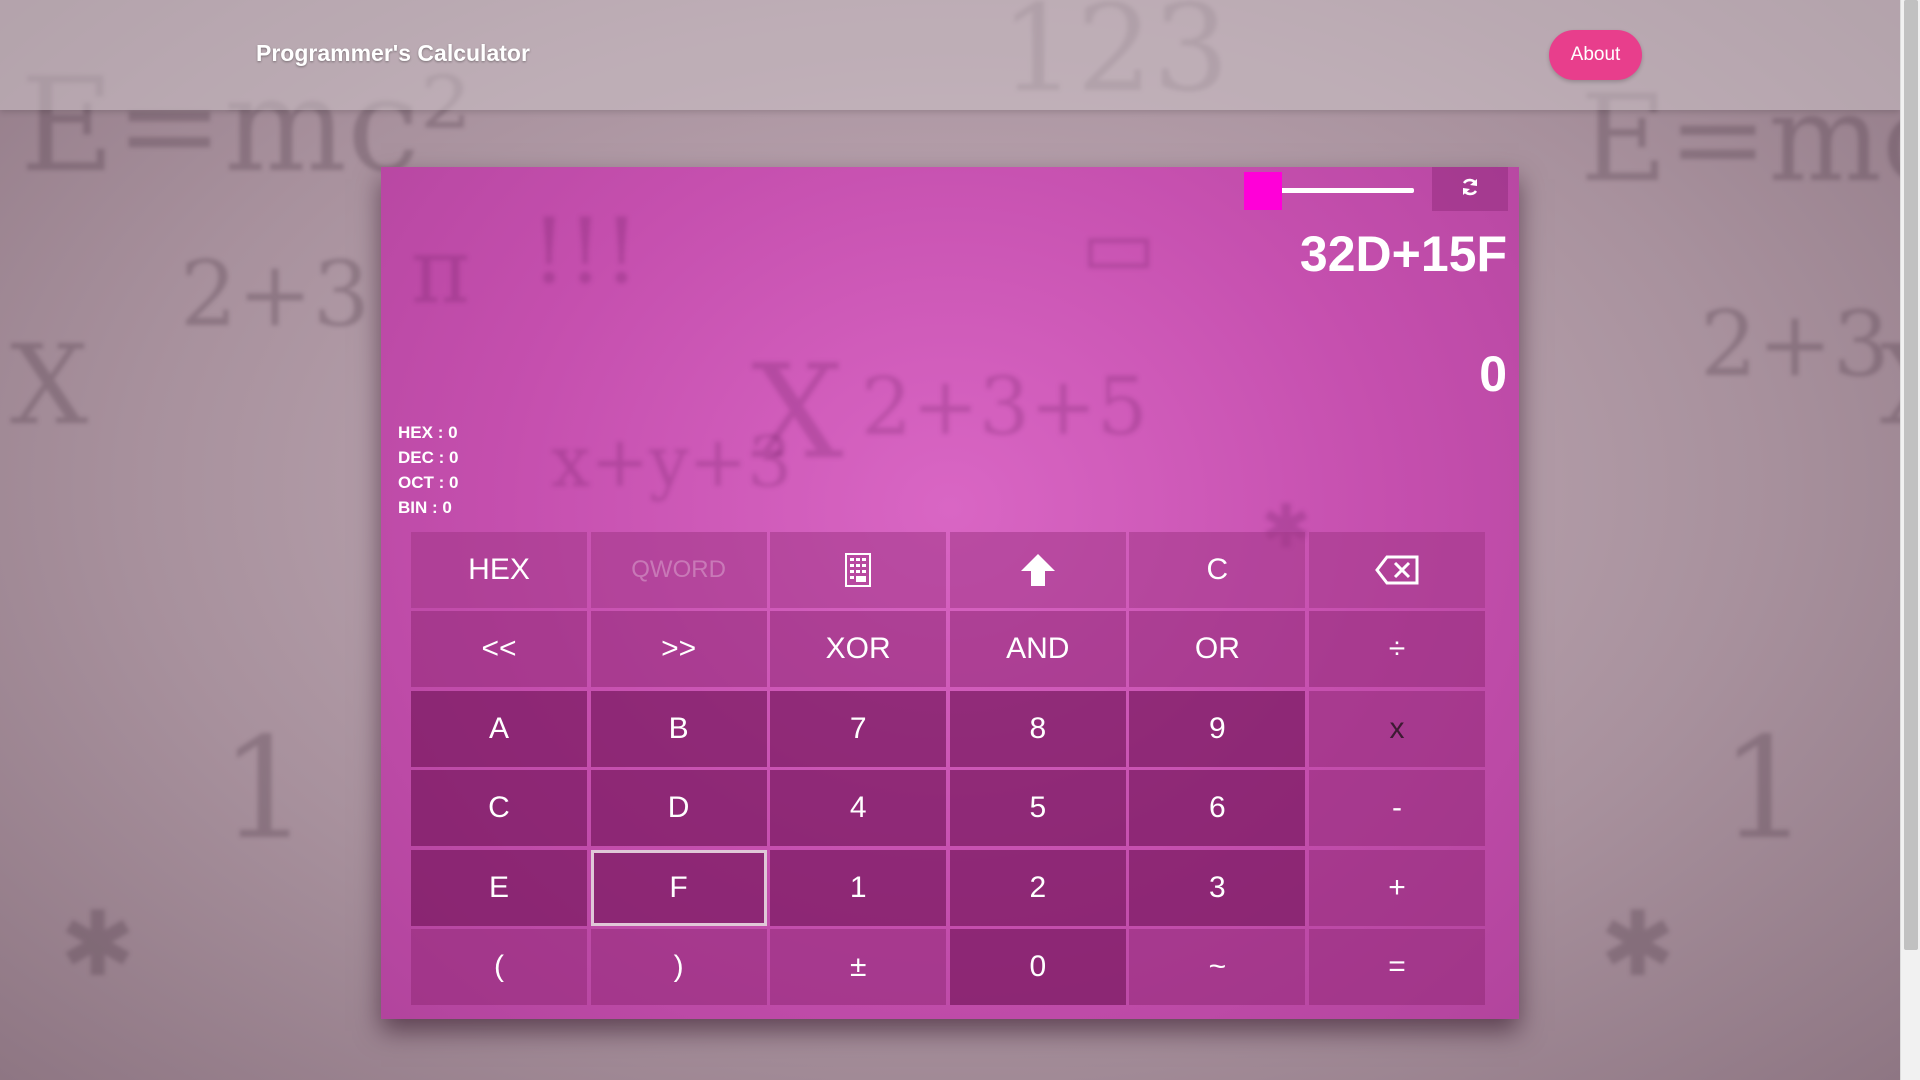 The width and height of the screenshot is (1920, 1080). I want to click on and-button: AND, so click(1037, 649).